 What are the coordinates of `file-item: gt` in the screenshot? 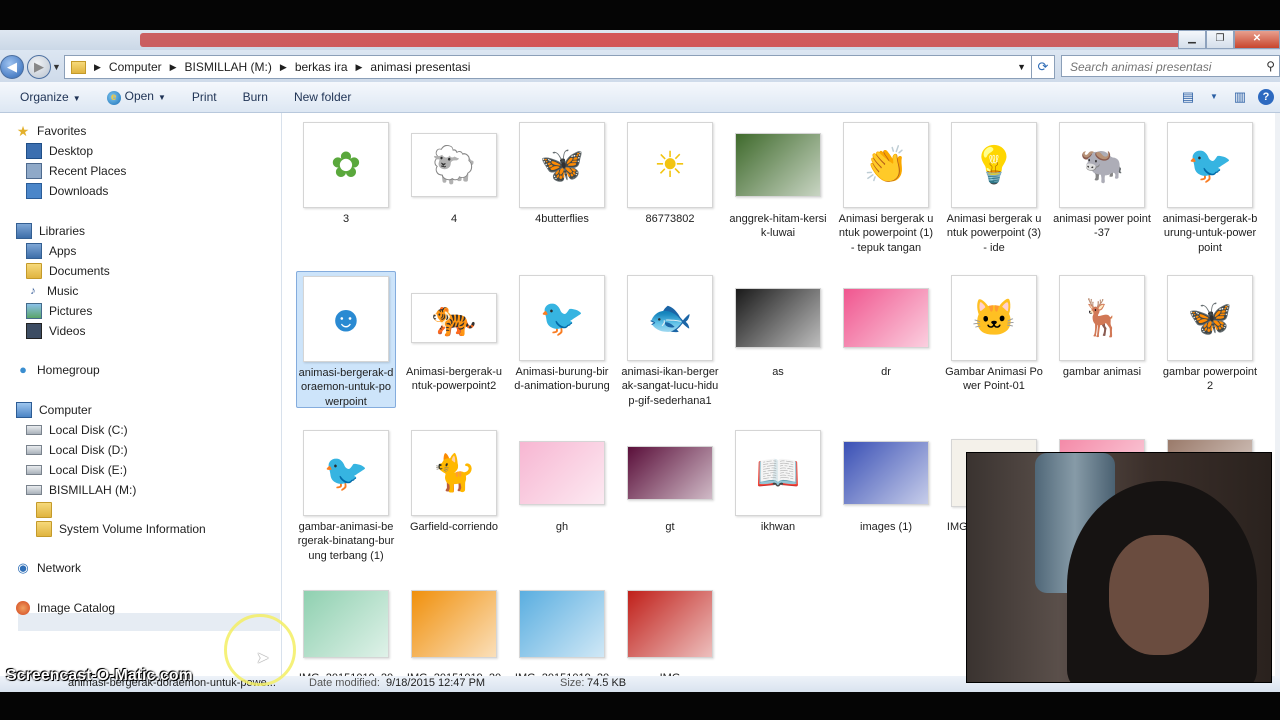 It's located at (670, 480).